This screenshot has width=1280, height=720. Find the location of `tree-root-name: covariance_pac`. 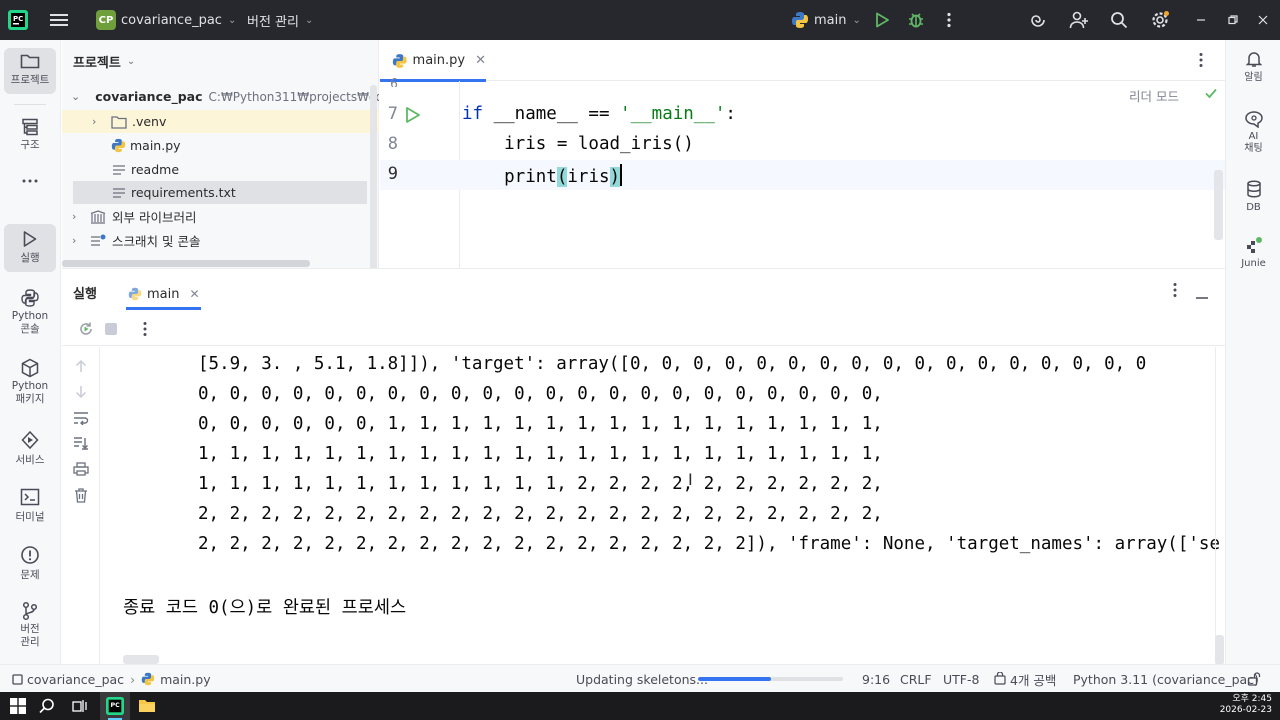

tree-root-name: covariance_pac is located at coordinates (149, 96).